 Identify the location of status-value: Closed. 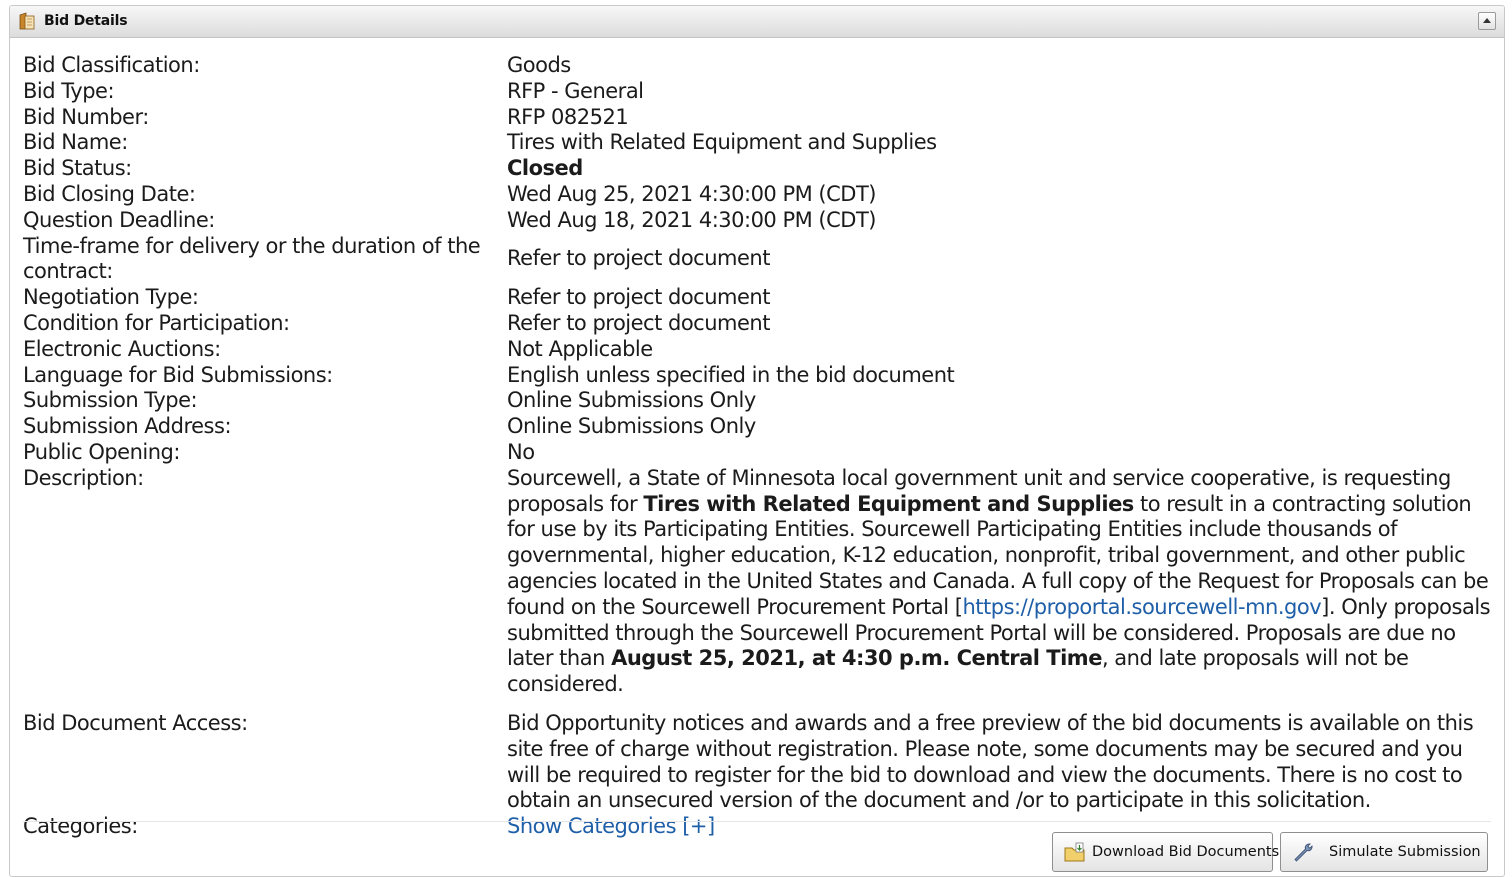
(545, 168).